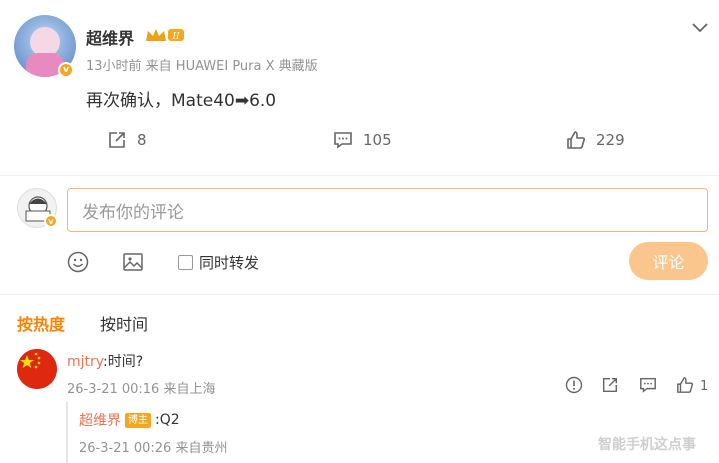 This screenshot has height=463, width=719. Describe the element at coordinates (123, 362) in the screenshot. I see `comment-text: :时间?` at that location.